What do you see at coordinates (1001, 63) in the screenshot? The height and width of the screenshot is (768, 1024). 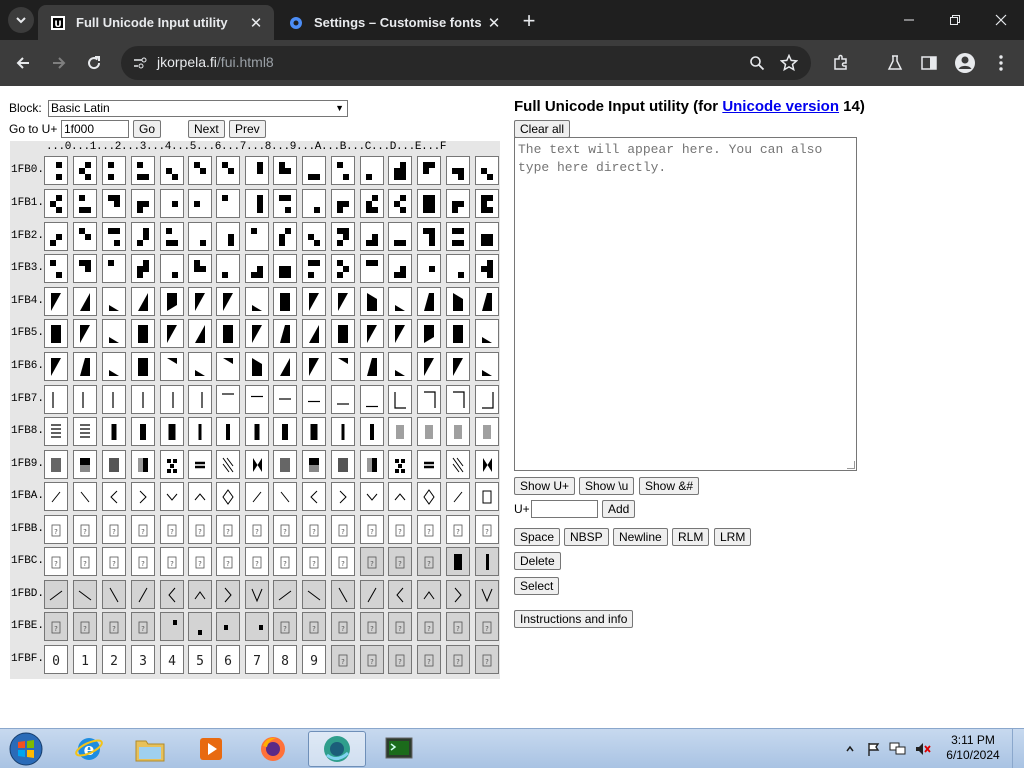 I see `menu-button` at bounding box center [1001, 63].